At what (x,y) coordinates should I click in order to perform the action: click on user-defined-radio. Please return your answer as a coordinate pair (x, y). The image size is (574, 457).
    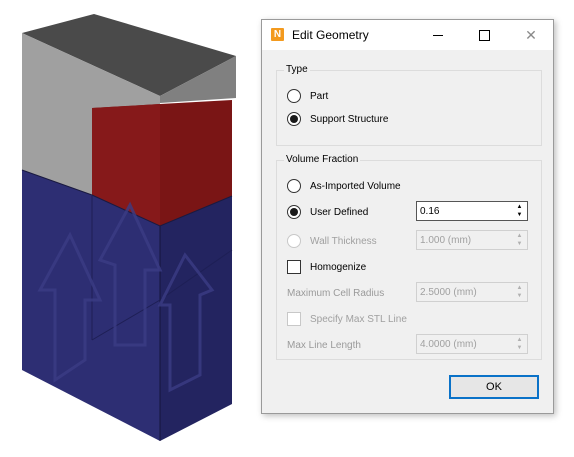
    Looking at the image, I should click on (294, 212).